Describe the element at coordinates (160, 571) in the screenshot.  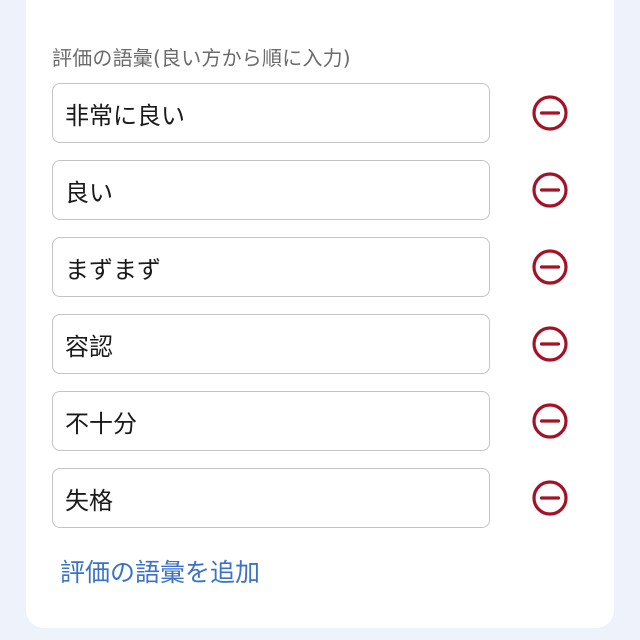
I see `add-term-link: 評価の語彙を追加` at that location.